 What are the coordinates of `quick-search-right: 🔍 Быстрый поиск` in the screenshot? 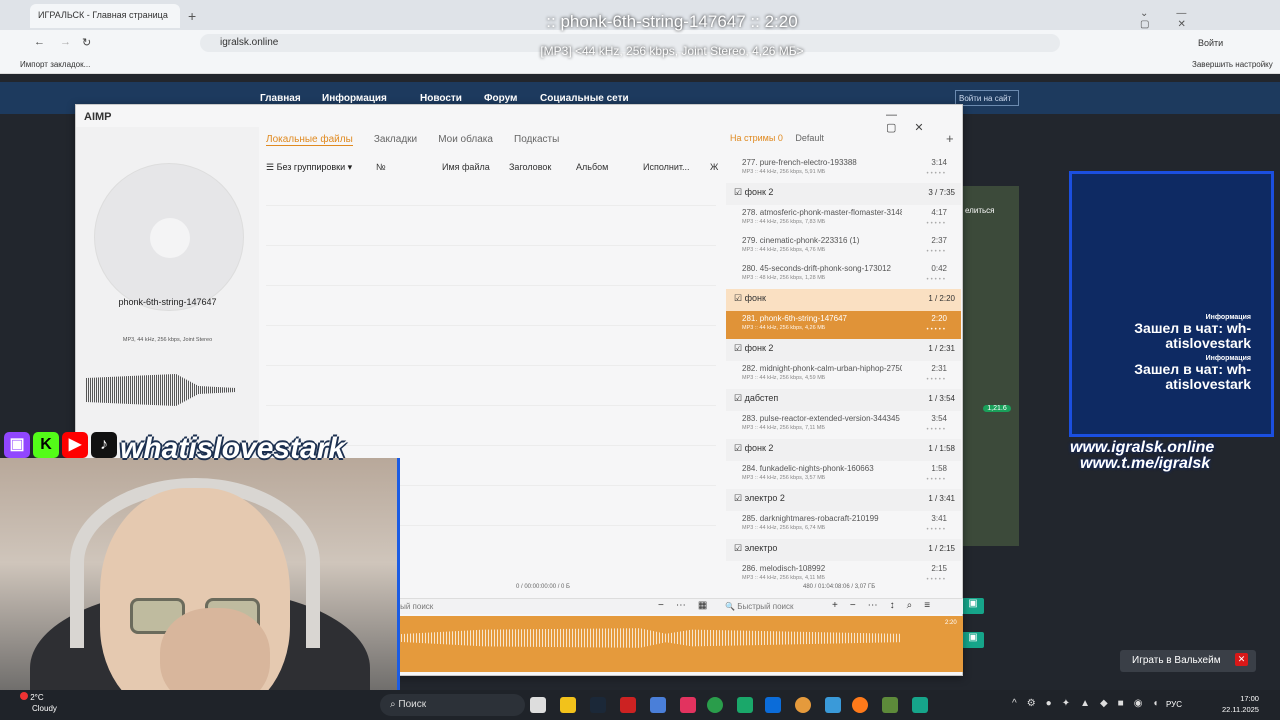 It's located at (759, 606).